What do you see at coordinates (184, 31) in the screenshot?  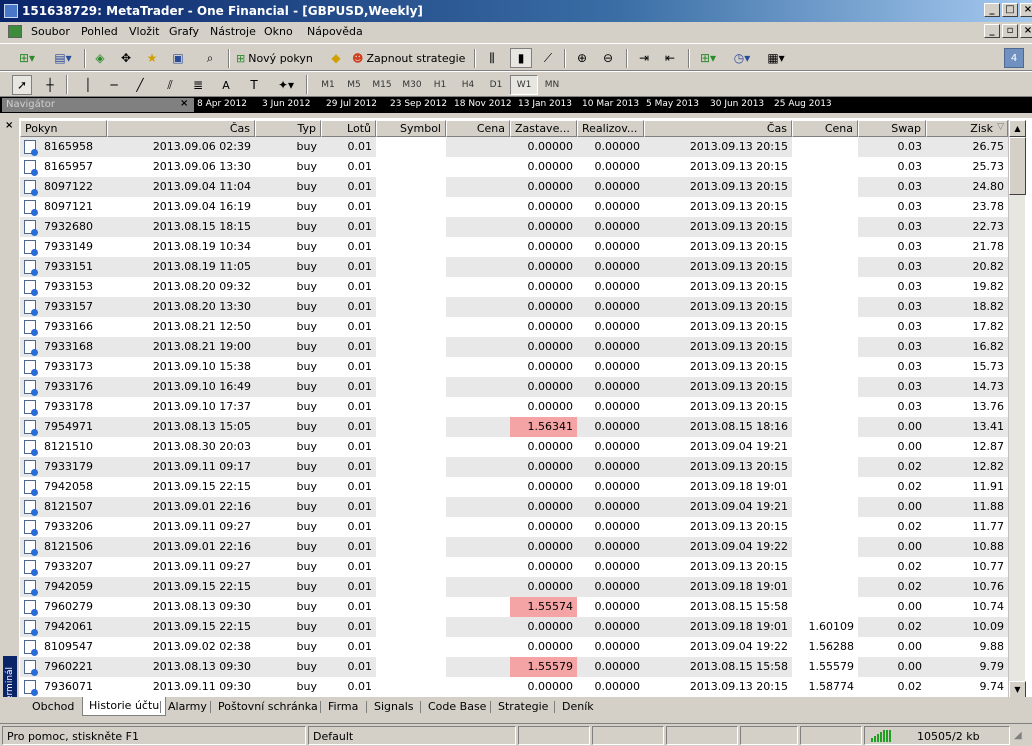 I see `menu-grafy: Grafy` at bounding box center [184, 31].